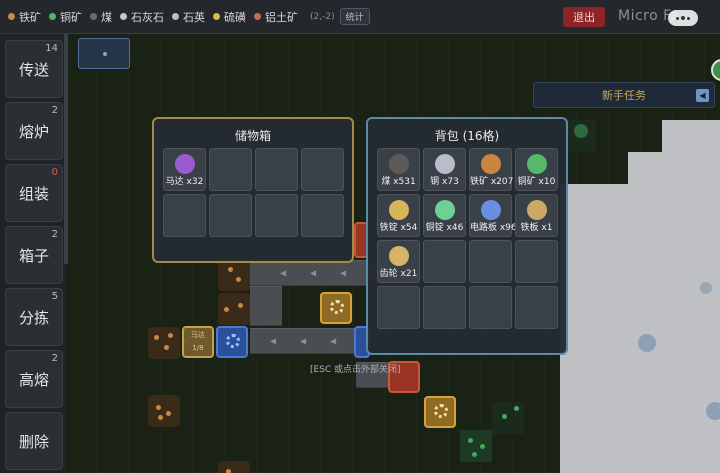  What do you see at coordinates (266, 306) in the screenshot?
I see `conveyor-belt` at bounding box center [266, 306].